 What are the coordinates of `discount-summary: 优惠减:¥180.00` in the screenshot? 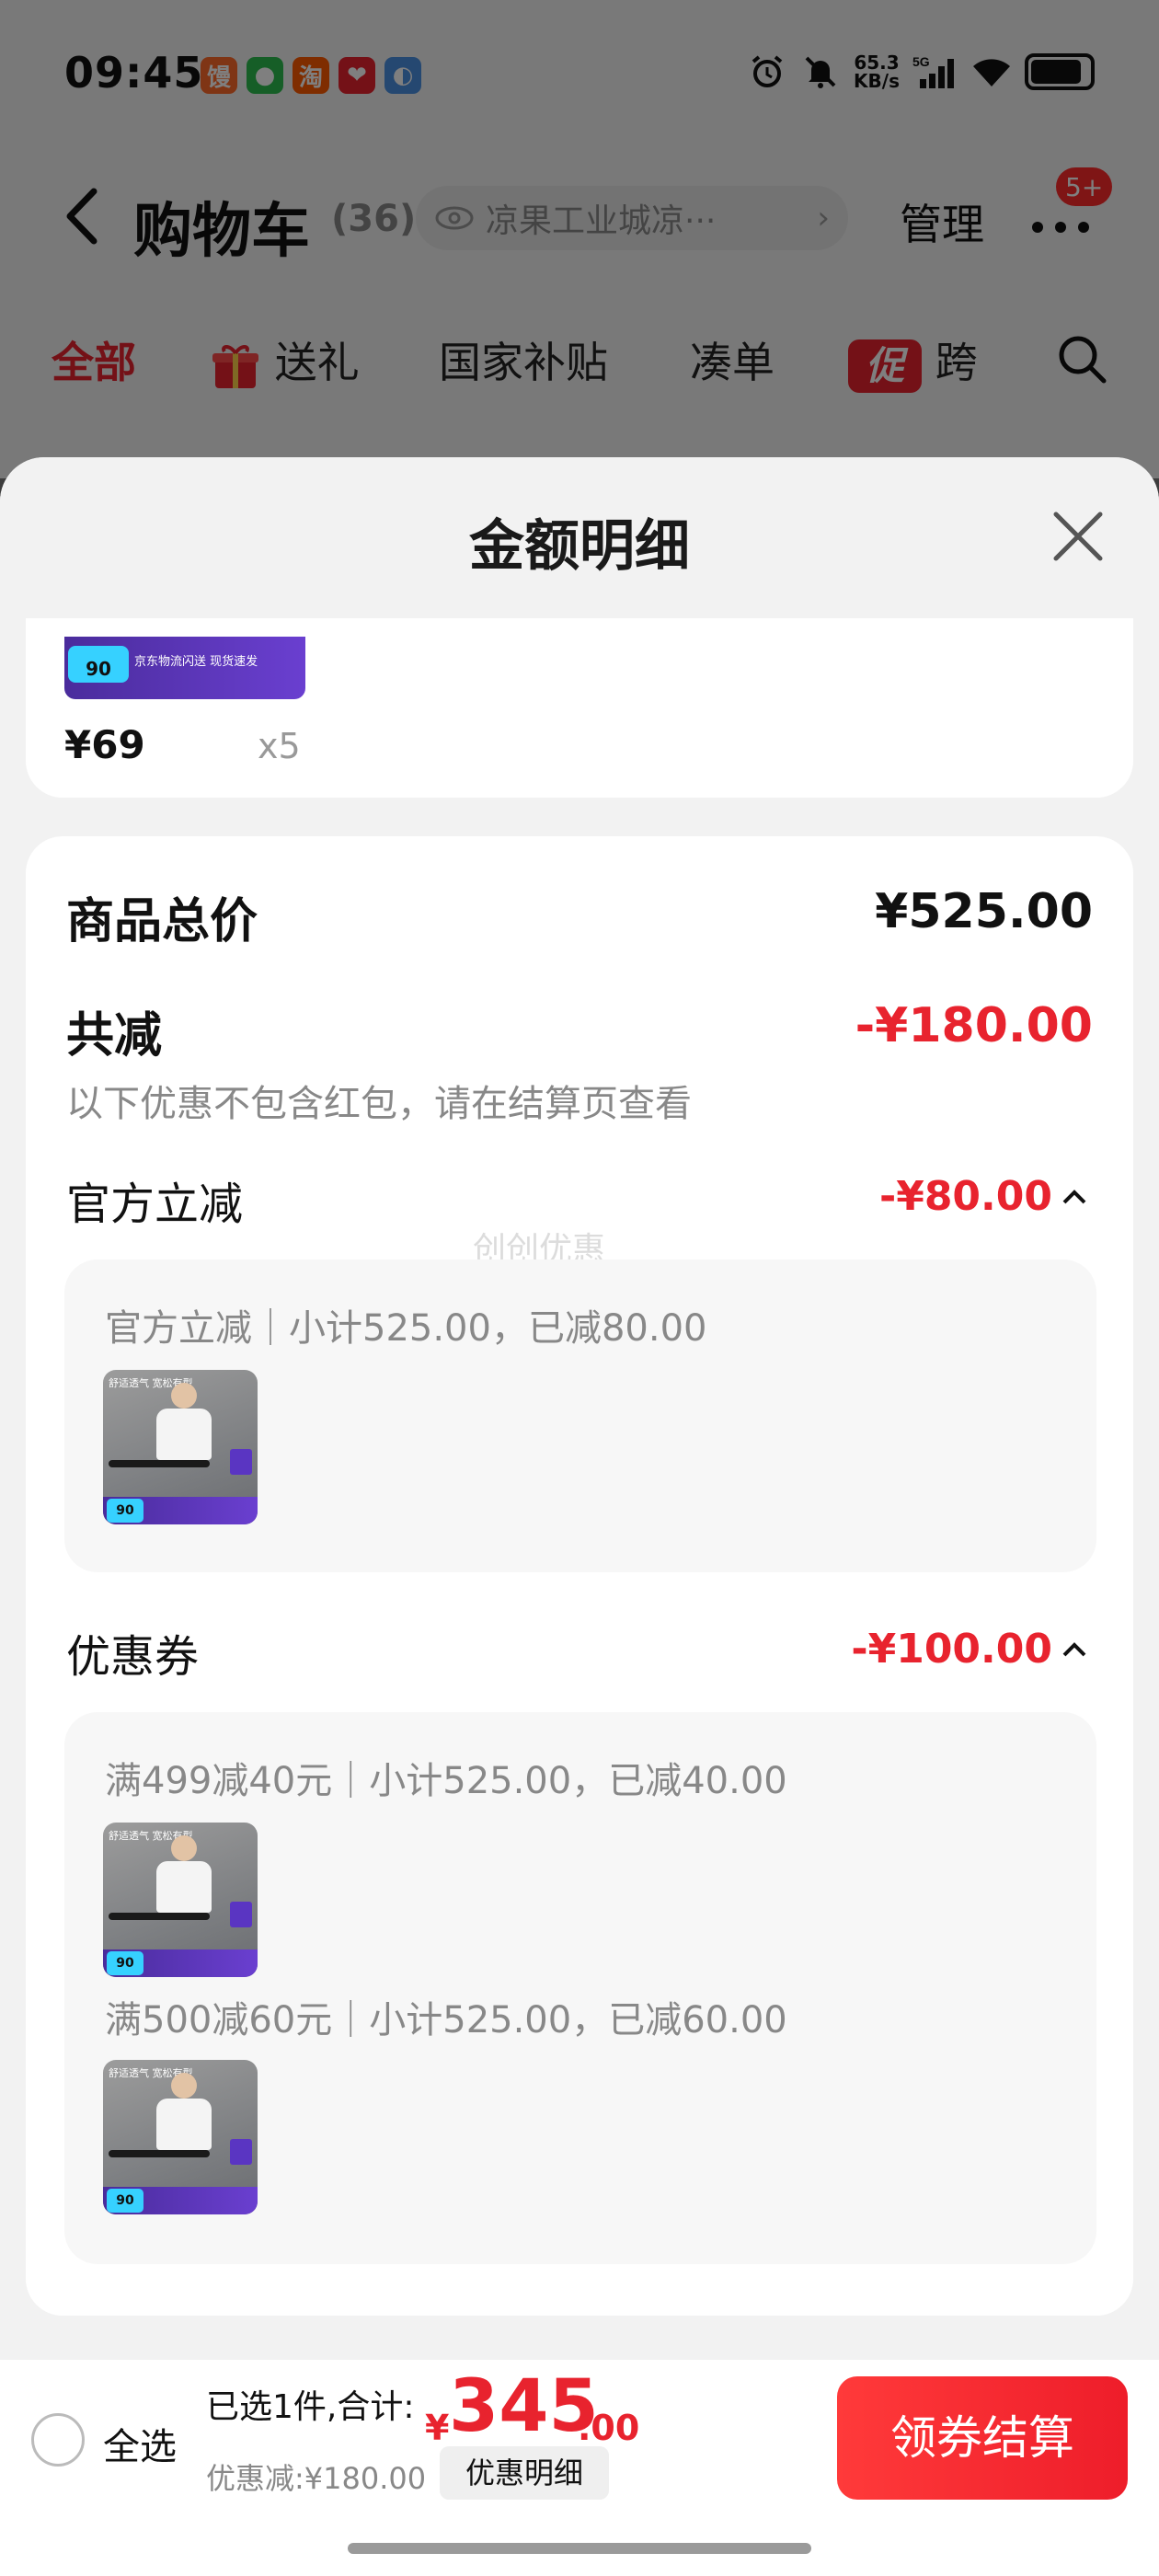 It's located at (316, 2478).